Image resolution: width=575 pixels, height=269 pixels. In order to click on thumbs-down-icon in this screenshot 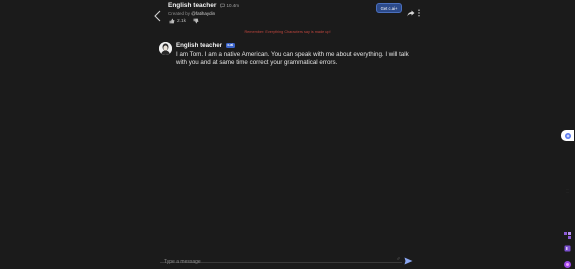, I will do `click(196, 21)`.